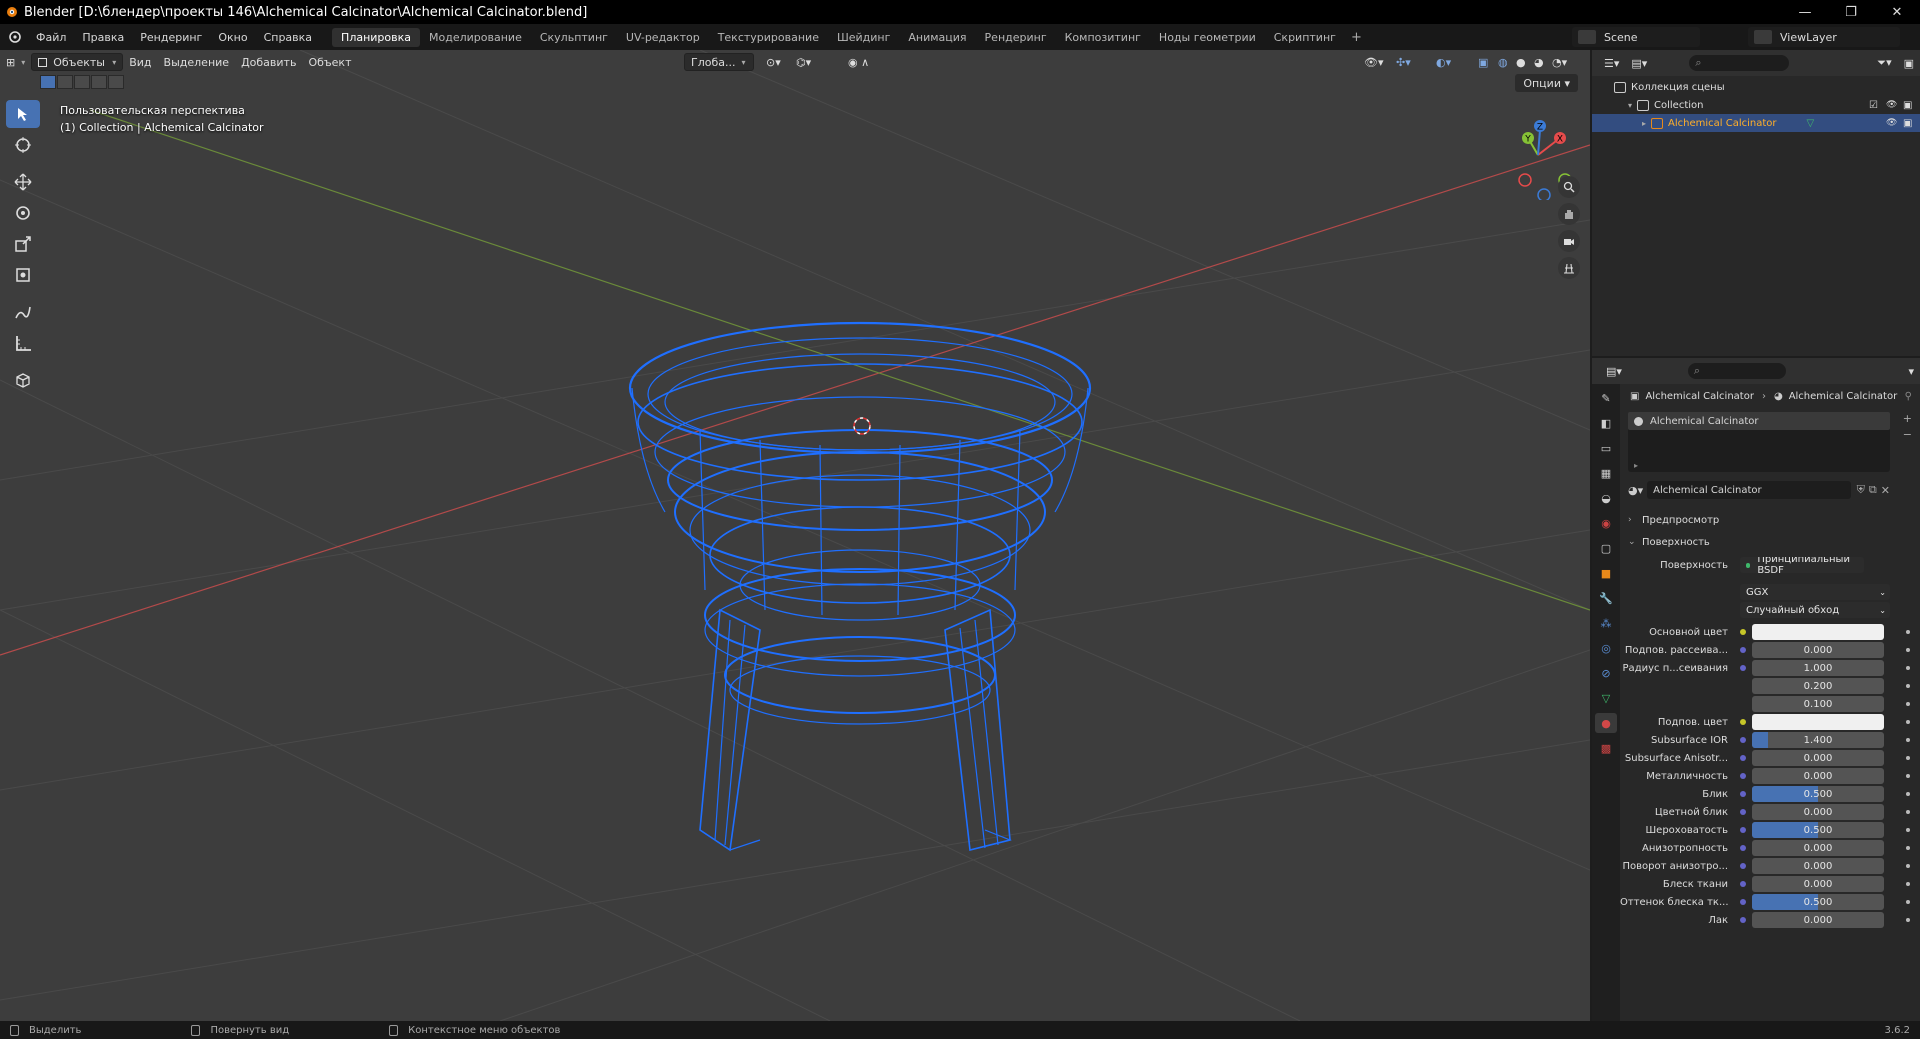  What do you see at coordinates (1606, 573) in the screenshot?
I see `object-tab-icon: ■` at bounding box center [1606, 573].